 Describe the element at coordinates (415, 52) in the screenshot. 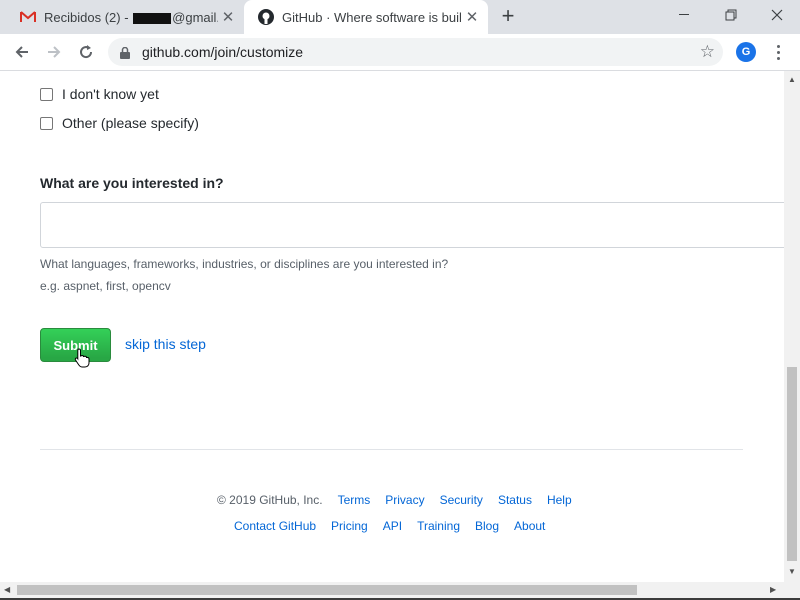

I see `address-bar: github.com/join/customize ☆` at that location.